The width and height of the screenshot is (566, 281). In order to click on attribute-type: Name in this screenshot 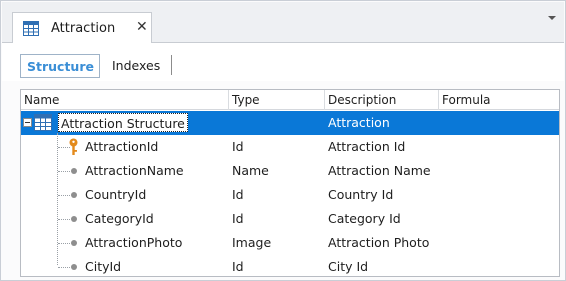, I will do `click(250, 170)`.